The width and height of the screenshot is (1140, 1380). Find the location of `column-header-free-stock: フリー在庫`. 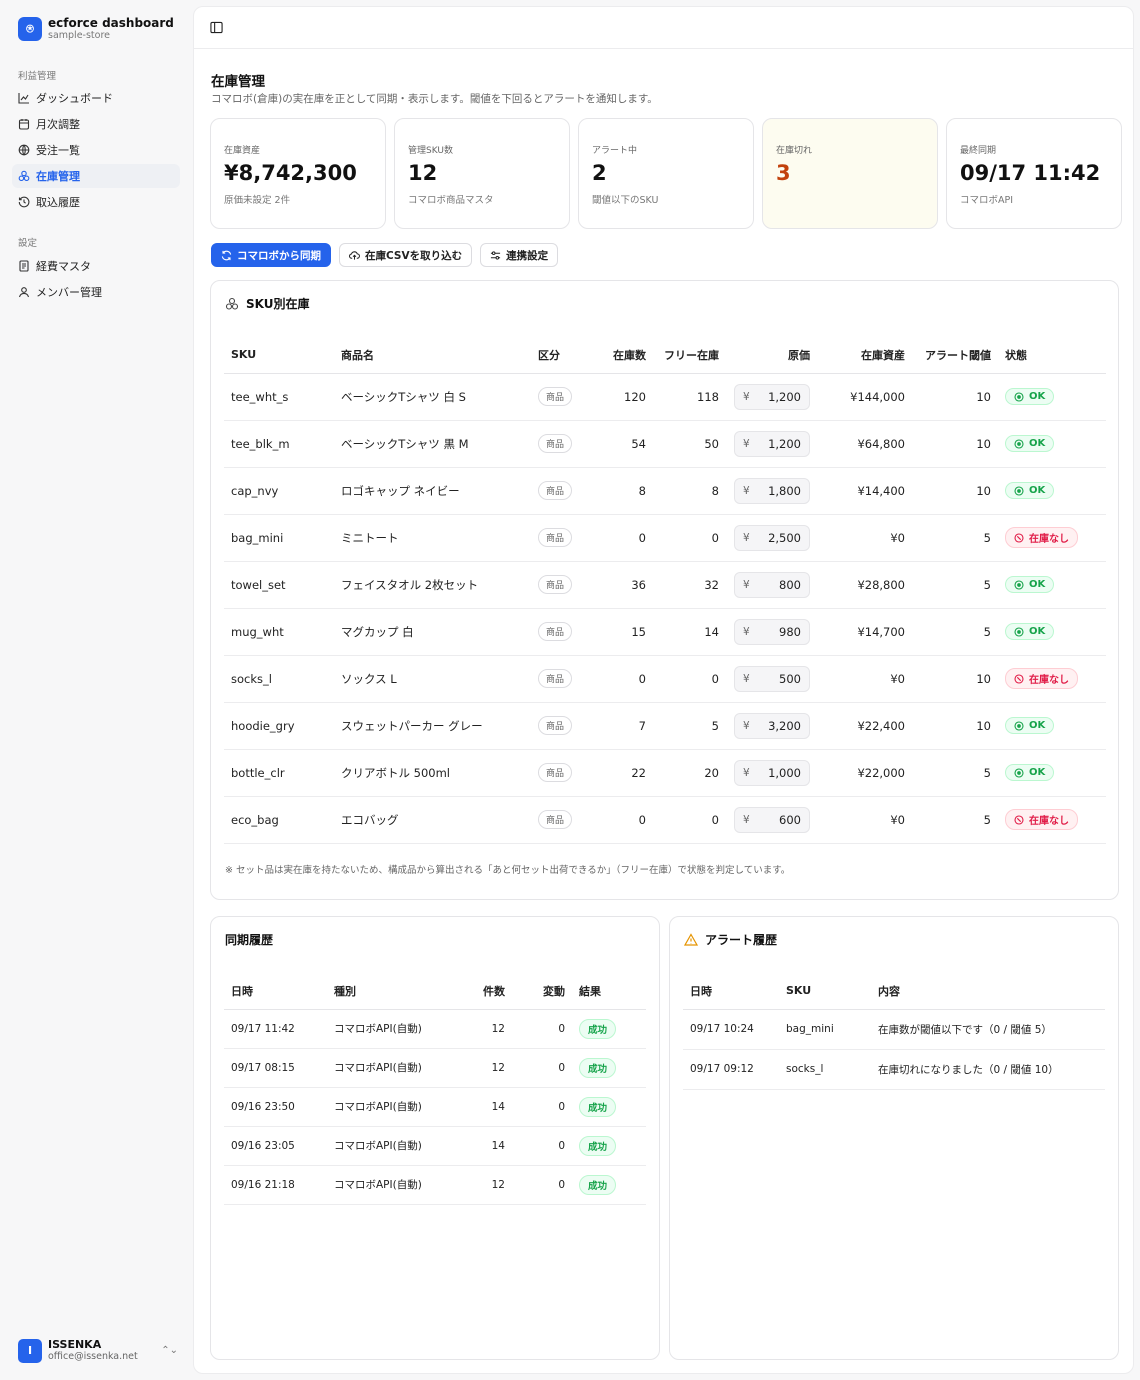

column-header-free-stock: フリー在庫 is located at coordinates (689, 355).